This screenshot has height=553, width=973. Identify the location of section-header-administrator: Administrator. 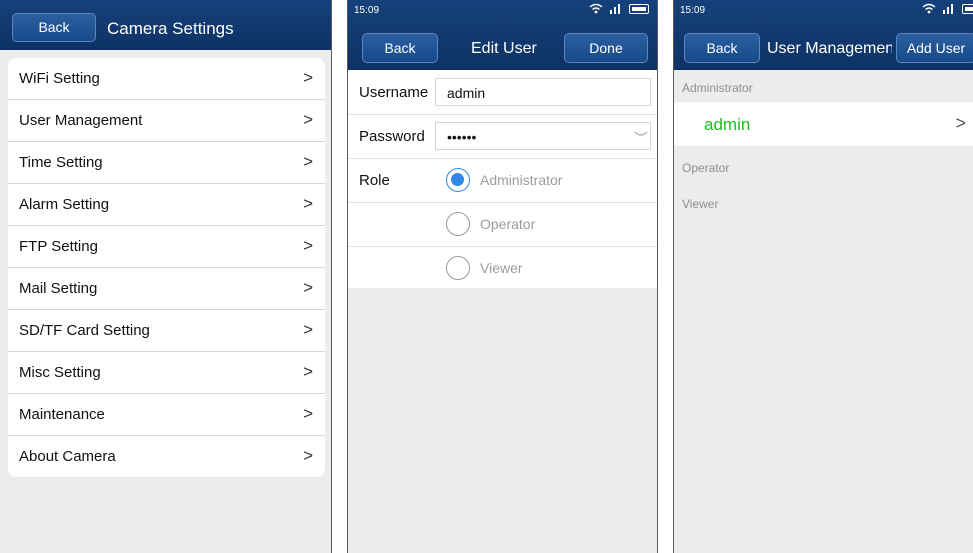
(717, 88).